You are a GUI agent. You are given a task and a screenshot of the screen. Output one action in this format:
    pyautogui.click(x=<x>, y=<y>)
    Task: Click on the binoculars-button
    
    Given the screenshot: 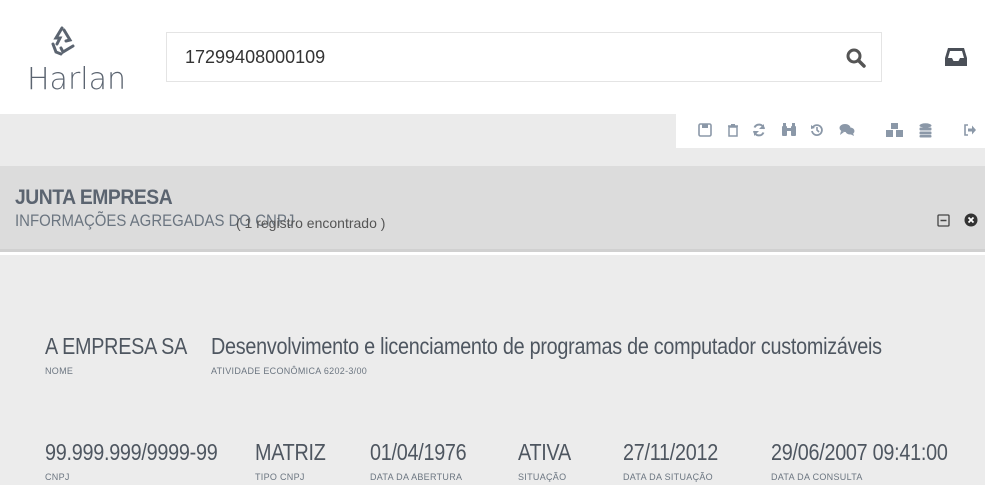 What is the action you would take?
    pyautogui.click(x=789, y=131)
    